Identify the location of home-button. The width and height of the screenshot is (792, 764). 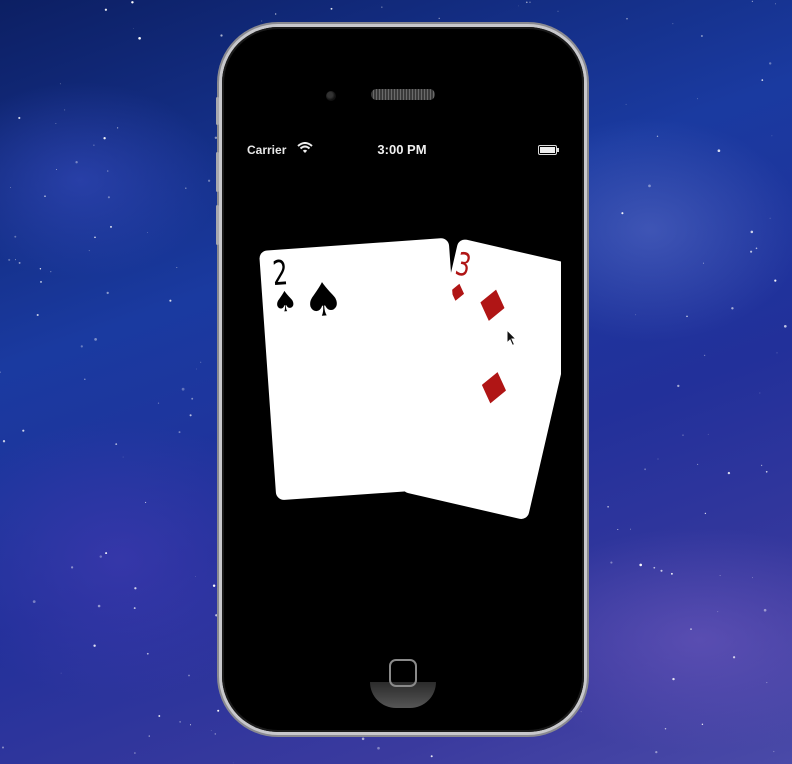
(403, 673).